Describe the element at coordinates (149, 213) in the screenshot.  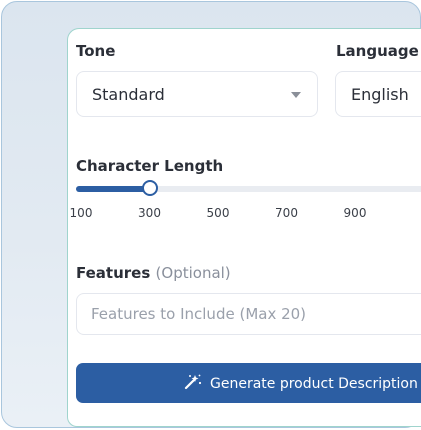
I see `slider-tick-label: 300` at that location.